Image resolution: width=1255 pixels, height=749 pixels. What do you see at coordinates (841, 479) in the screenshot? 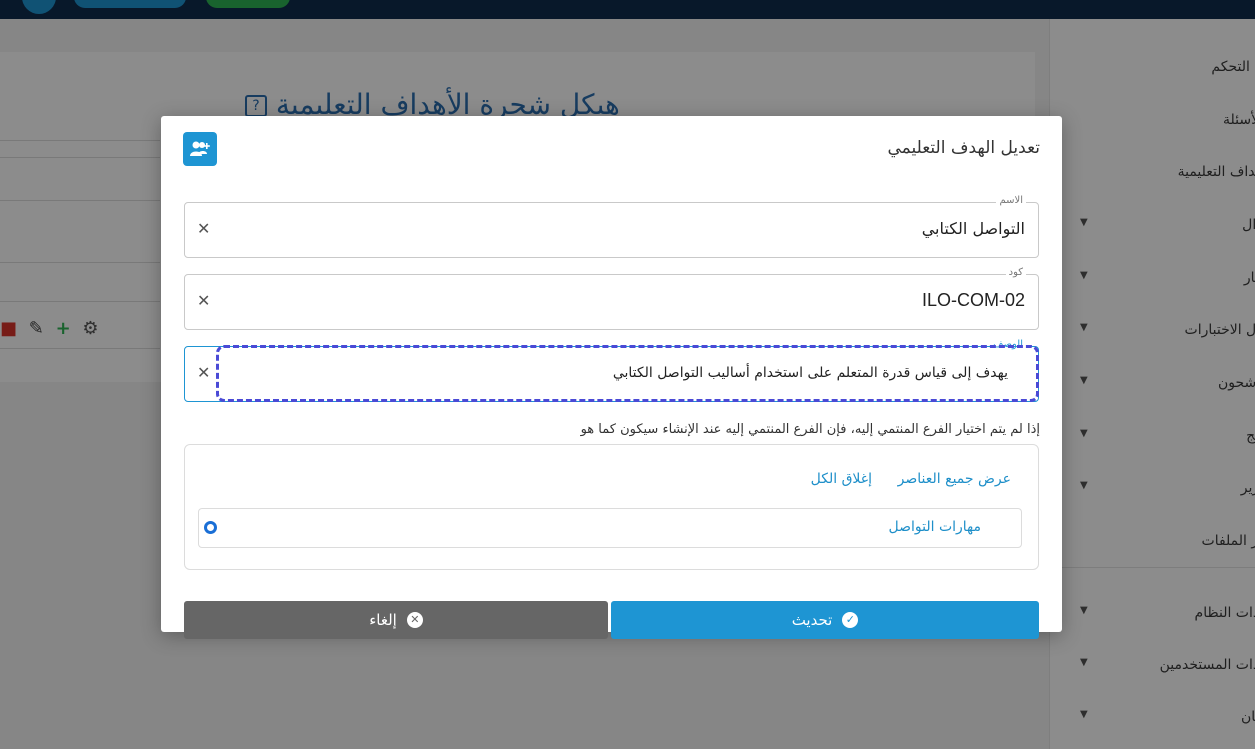
I see `collapse-all-link: إغلاق الكل` at bounding box center [841, 479].